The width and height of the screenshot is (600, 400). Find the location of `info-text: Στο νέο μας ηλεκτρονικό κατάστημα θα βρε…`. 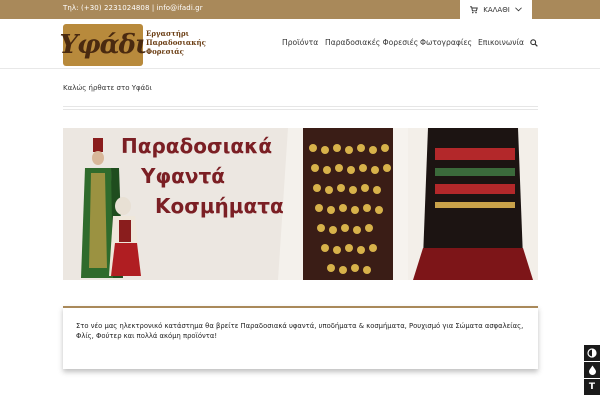

info-text: Στο νέο μας ηλεκτρονικό κατάστημα θα βρε… is located at coordinates (300, 331).